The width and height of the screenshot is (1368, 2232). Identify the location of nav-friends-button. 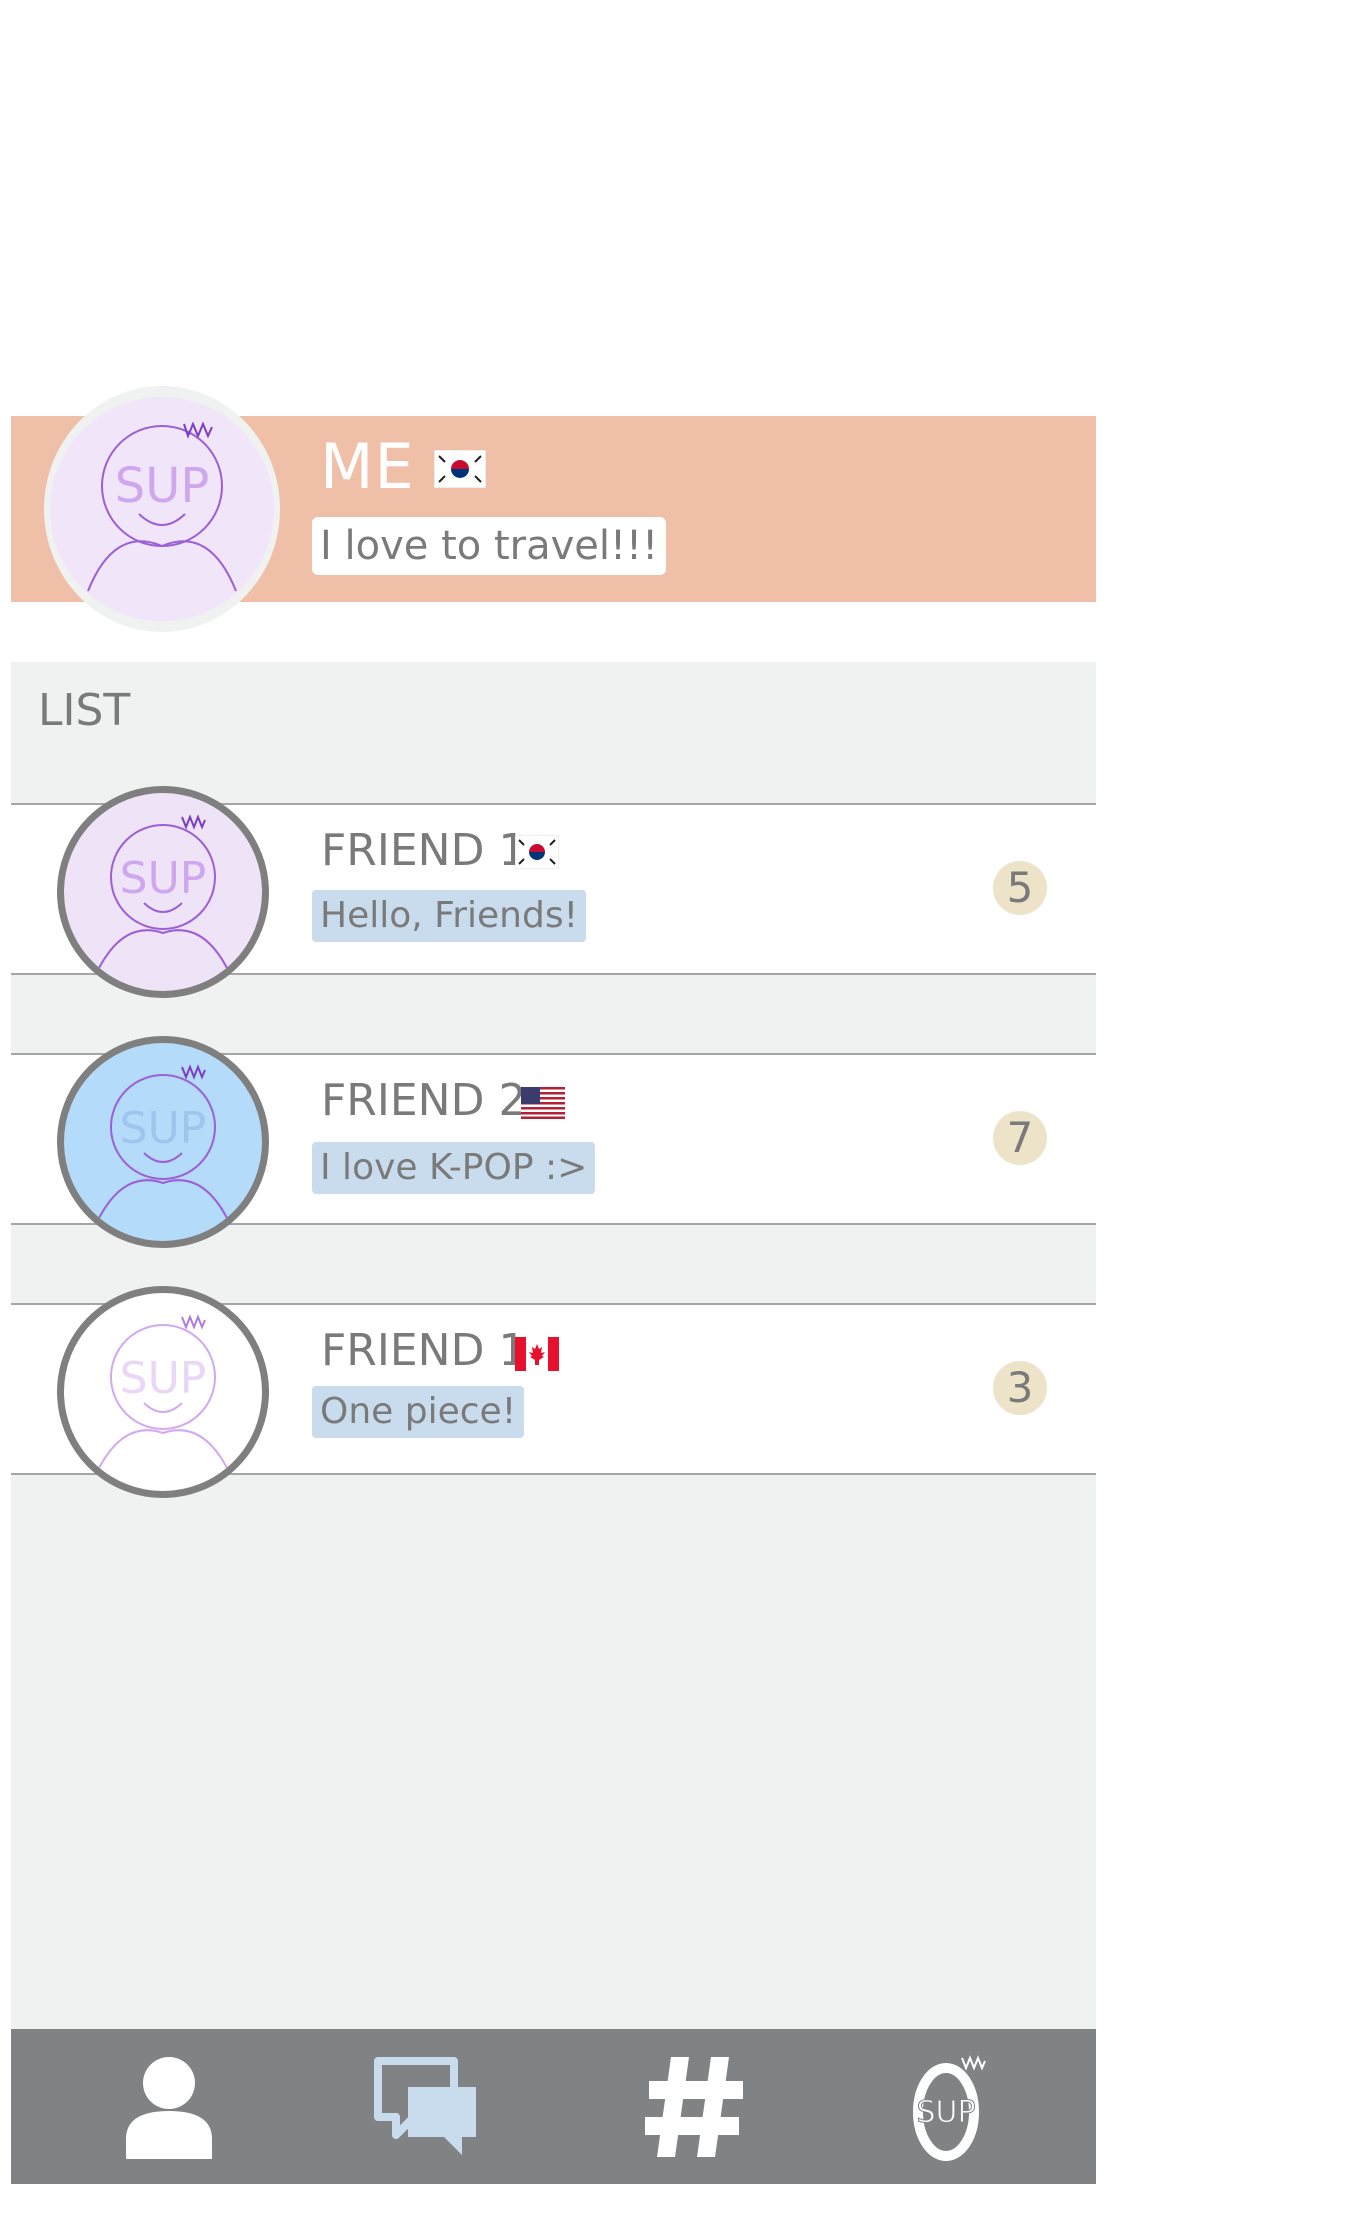
(169, 2106).